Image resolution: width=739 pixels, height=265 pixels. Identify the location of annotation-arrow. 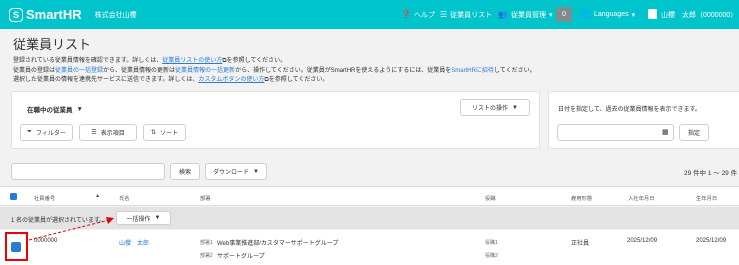
(71, 229).